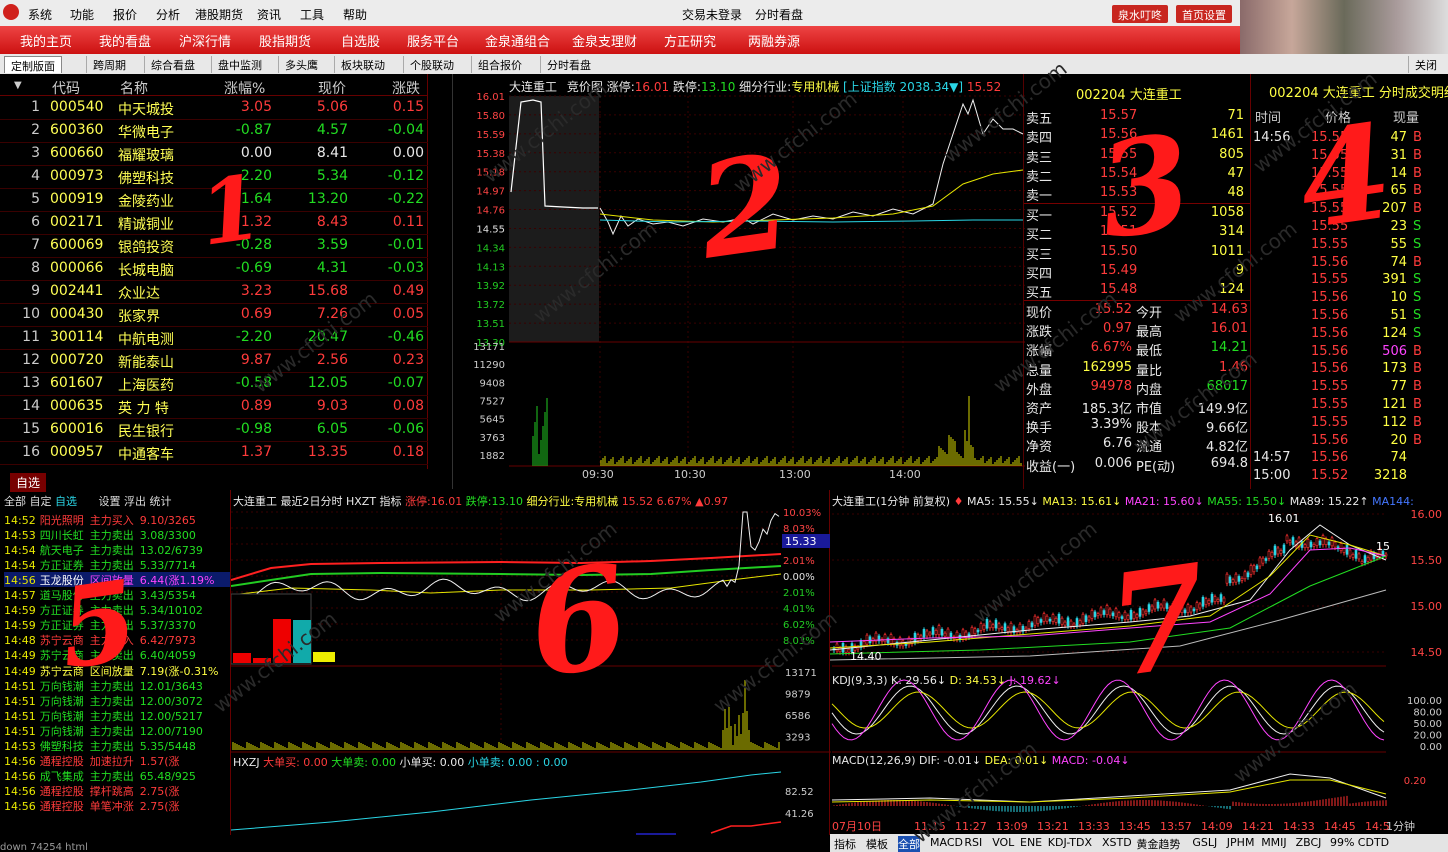  Describe the element at coordinates (1204, 14) in the screenshot. I see `homepage-settings-button: 首页设置` at that location.